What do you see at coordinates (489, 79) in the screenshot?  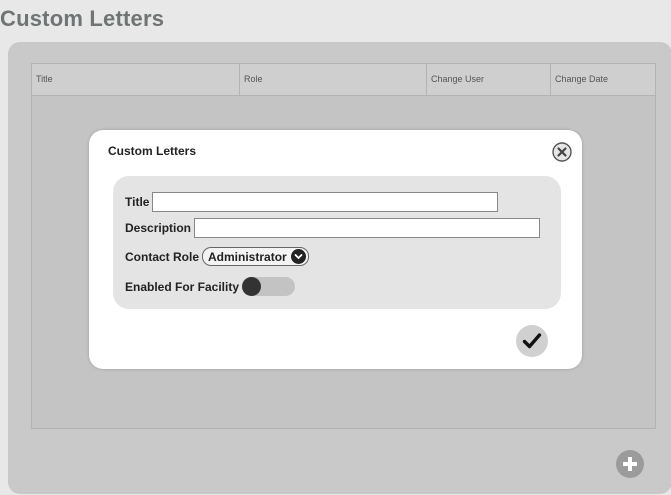 I see `column-header-change-user: Change User` at bounding box center [489, 79].